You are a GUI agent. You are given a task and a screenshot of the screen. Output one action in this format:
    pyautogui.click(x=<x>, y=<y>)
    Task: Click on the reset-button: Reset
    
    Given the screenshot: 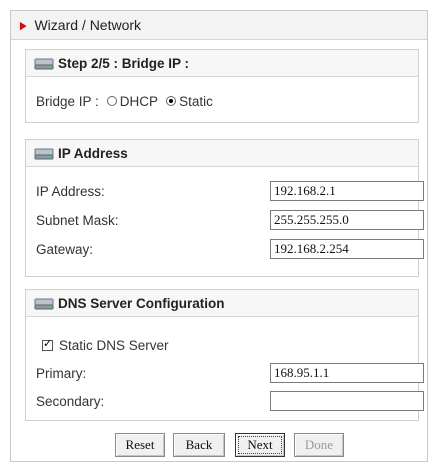 What is the action you would take?
    pyautogui.click(x=140, y=445)
    